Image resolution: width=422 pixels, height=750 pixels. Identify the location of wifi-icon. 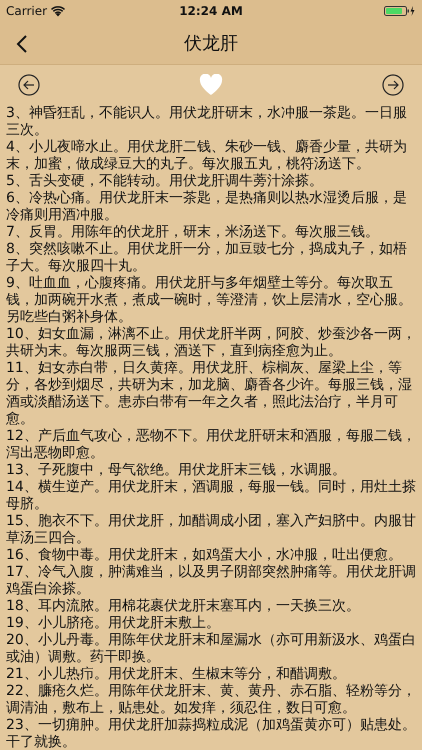
(58, 11).